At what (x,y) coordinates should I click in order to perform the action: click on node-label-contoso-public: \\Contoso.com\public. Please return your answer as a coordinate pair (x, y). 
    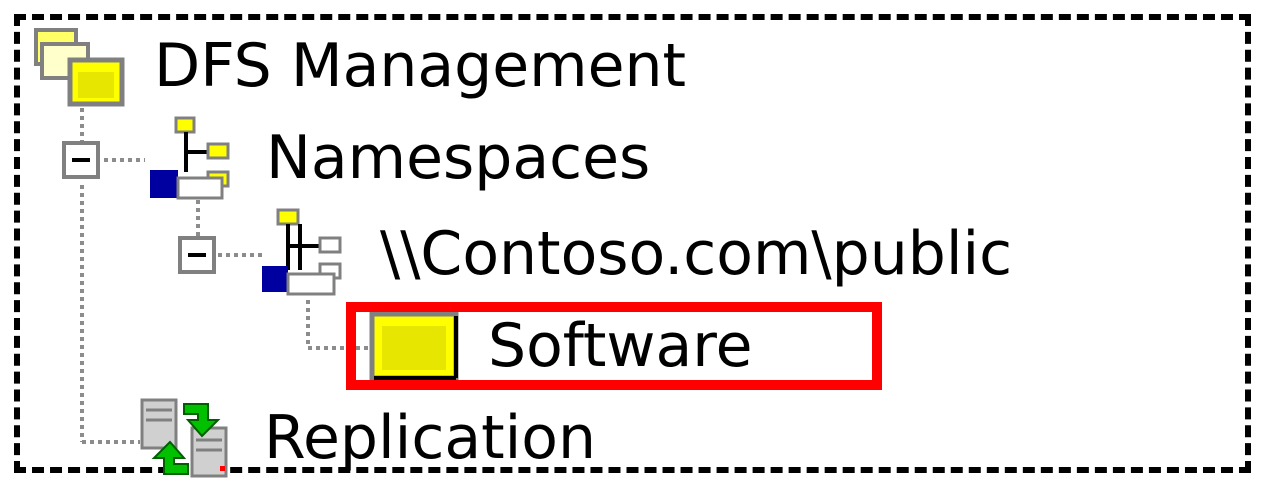
    Looking at the image, I should click on (696, 254).